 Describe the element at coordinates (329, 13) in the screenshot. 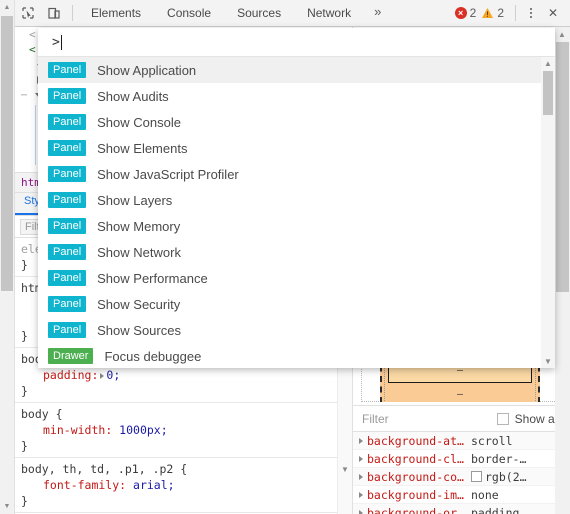

I see `tab-network: Network` at that location.